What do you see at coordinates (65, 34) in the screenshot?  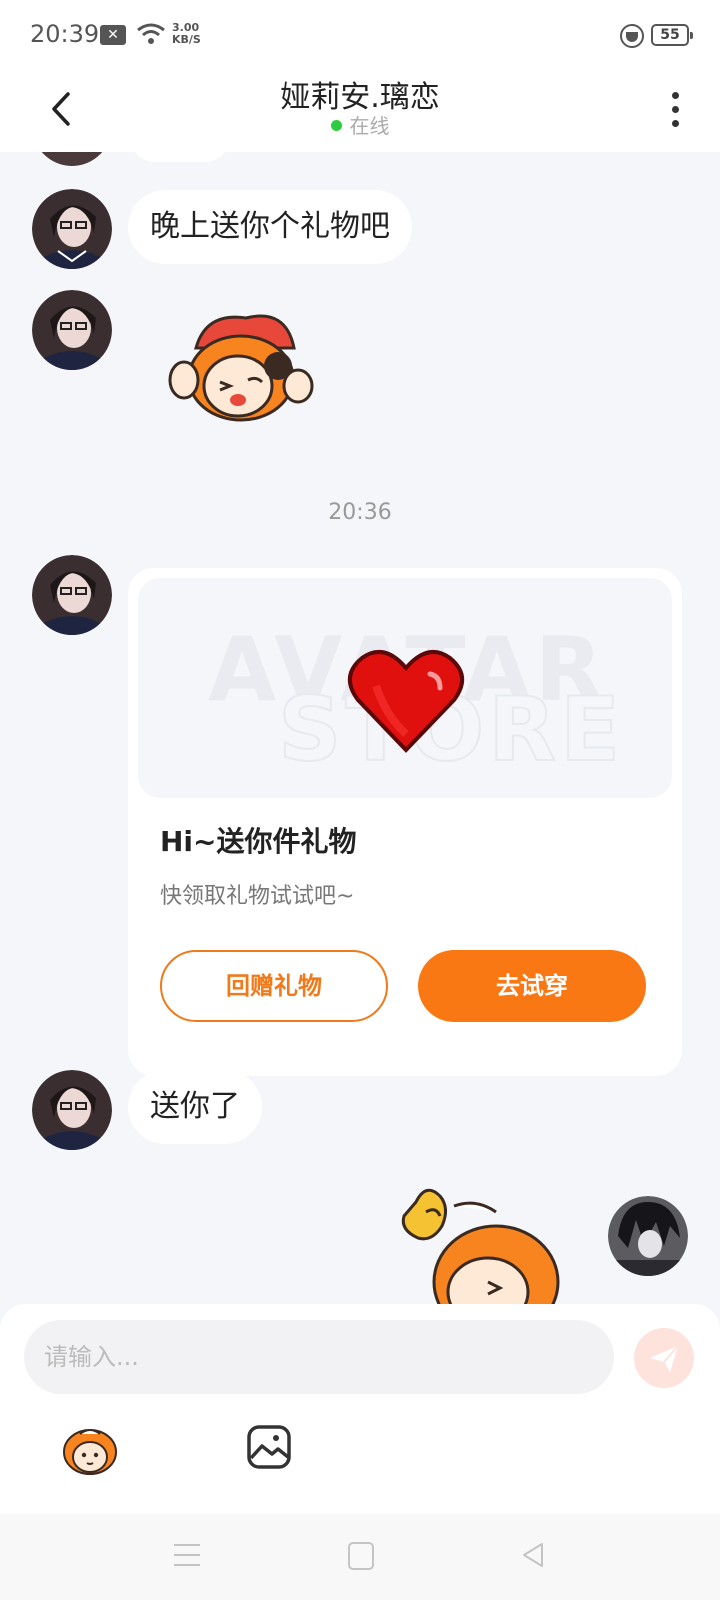 I see `status-time: 20:39` at bounding box center [65, 34].